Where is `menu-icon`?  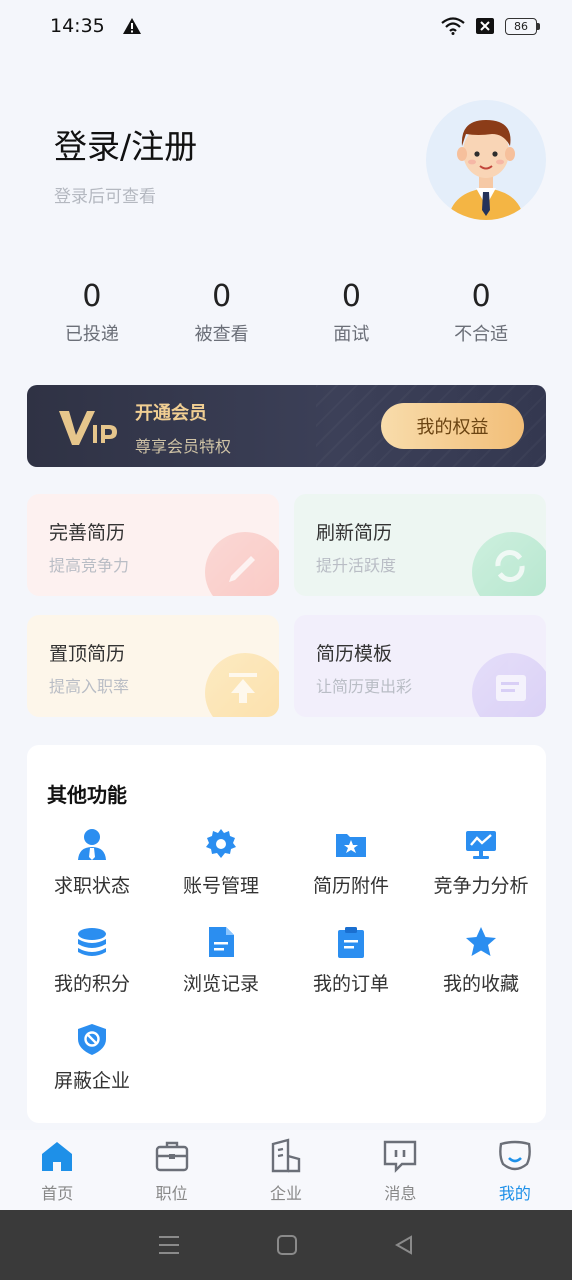
menu-icon is located at coordinates (169, 1245).